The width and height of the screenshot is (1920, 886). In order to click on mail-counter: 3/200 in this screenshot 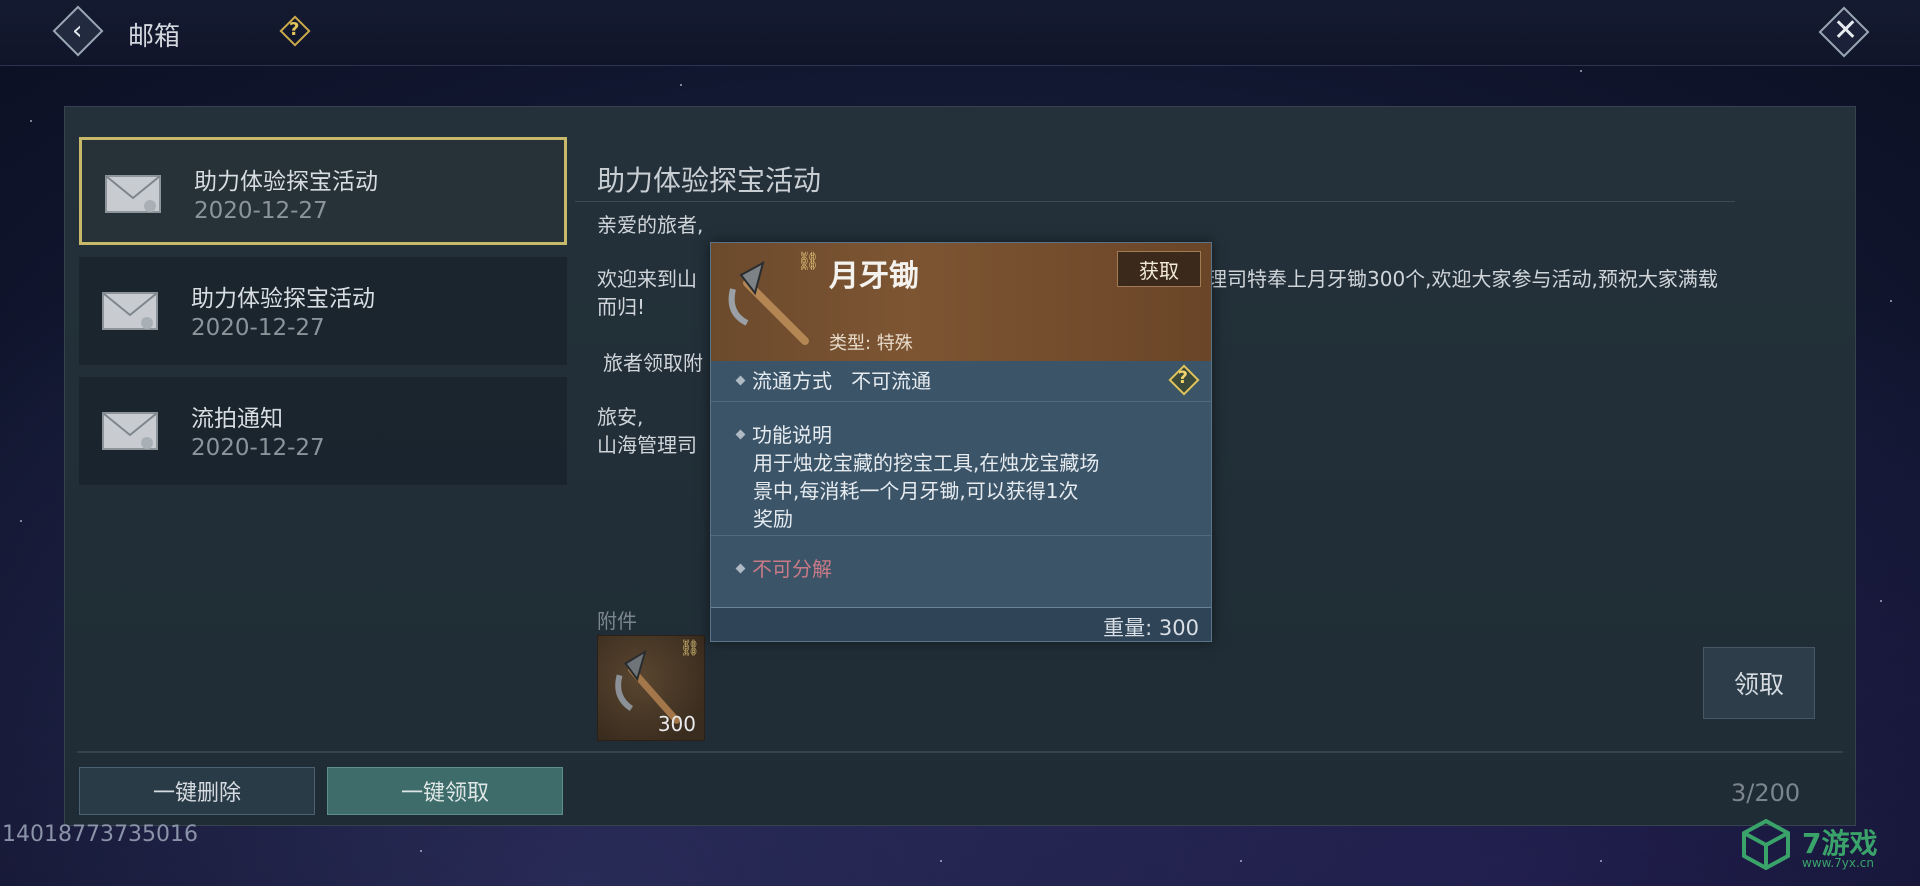, I will do `click(1766, 793)`.